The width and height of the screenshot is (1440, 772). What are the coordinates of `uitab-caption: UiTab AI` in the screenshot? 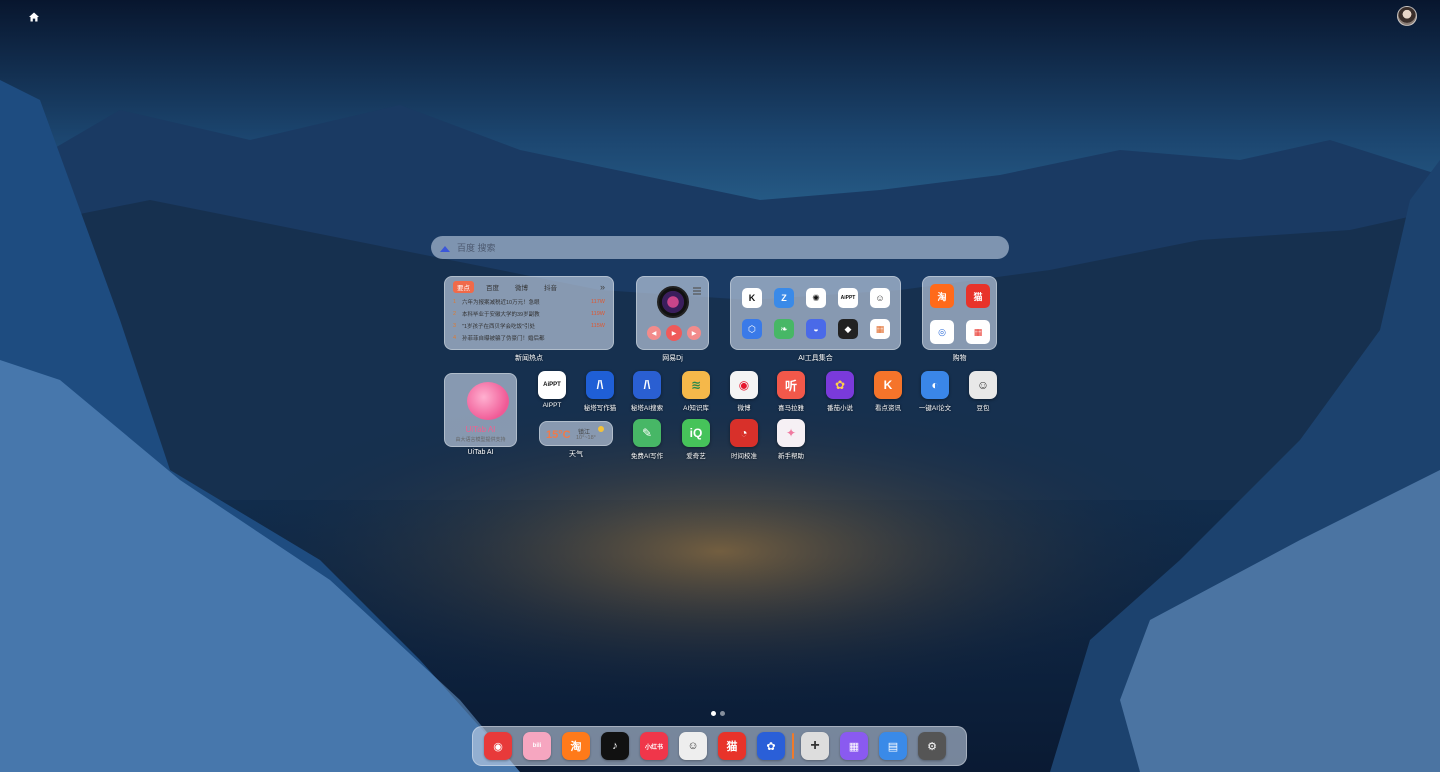 It's located at (480, 452).